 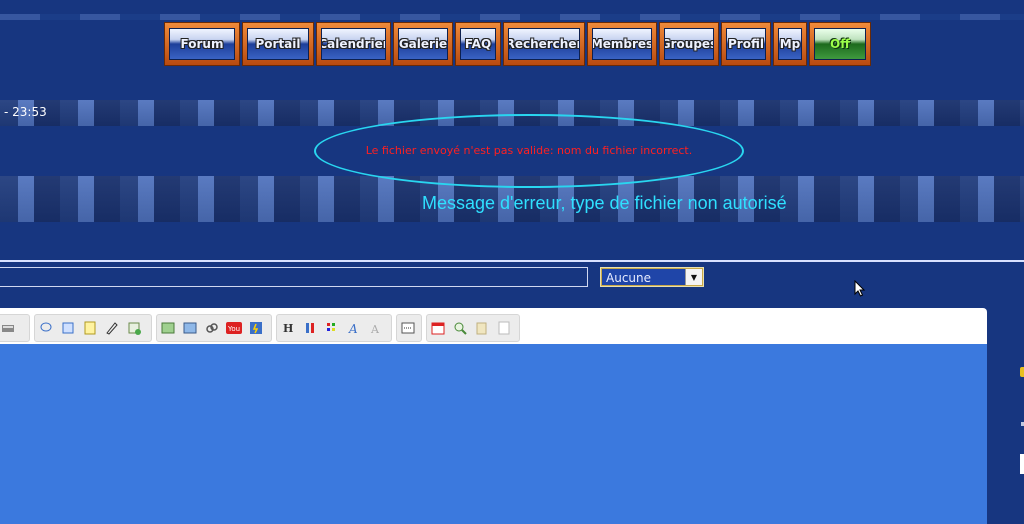 I want to click on nav-membres-button: Membres, so click(x=622, y=44).